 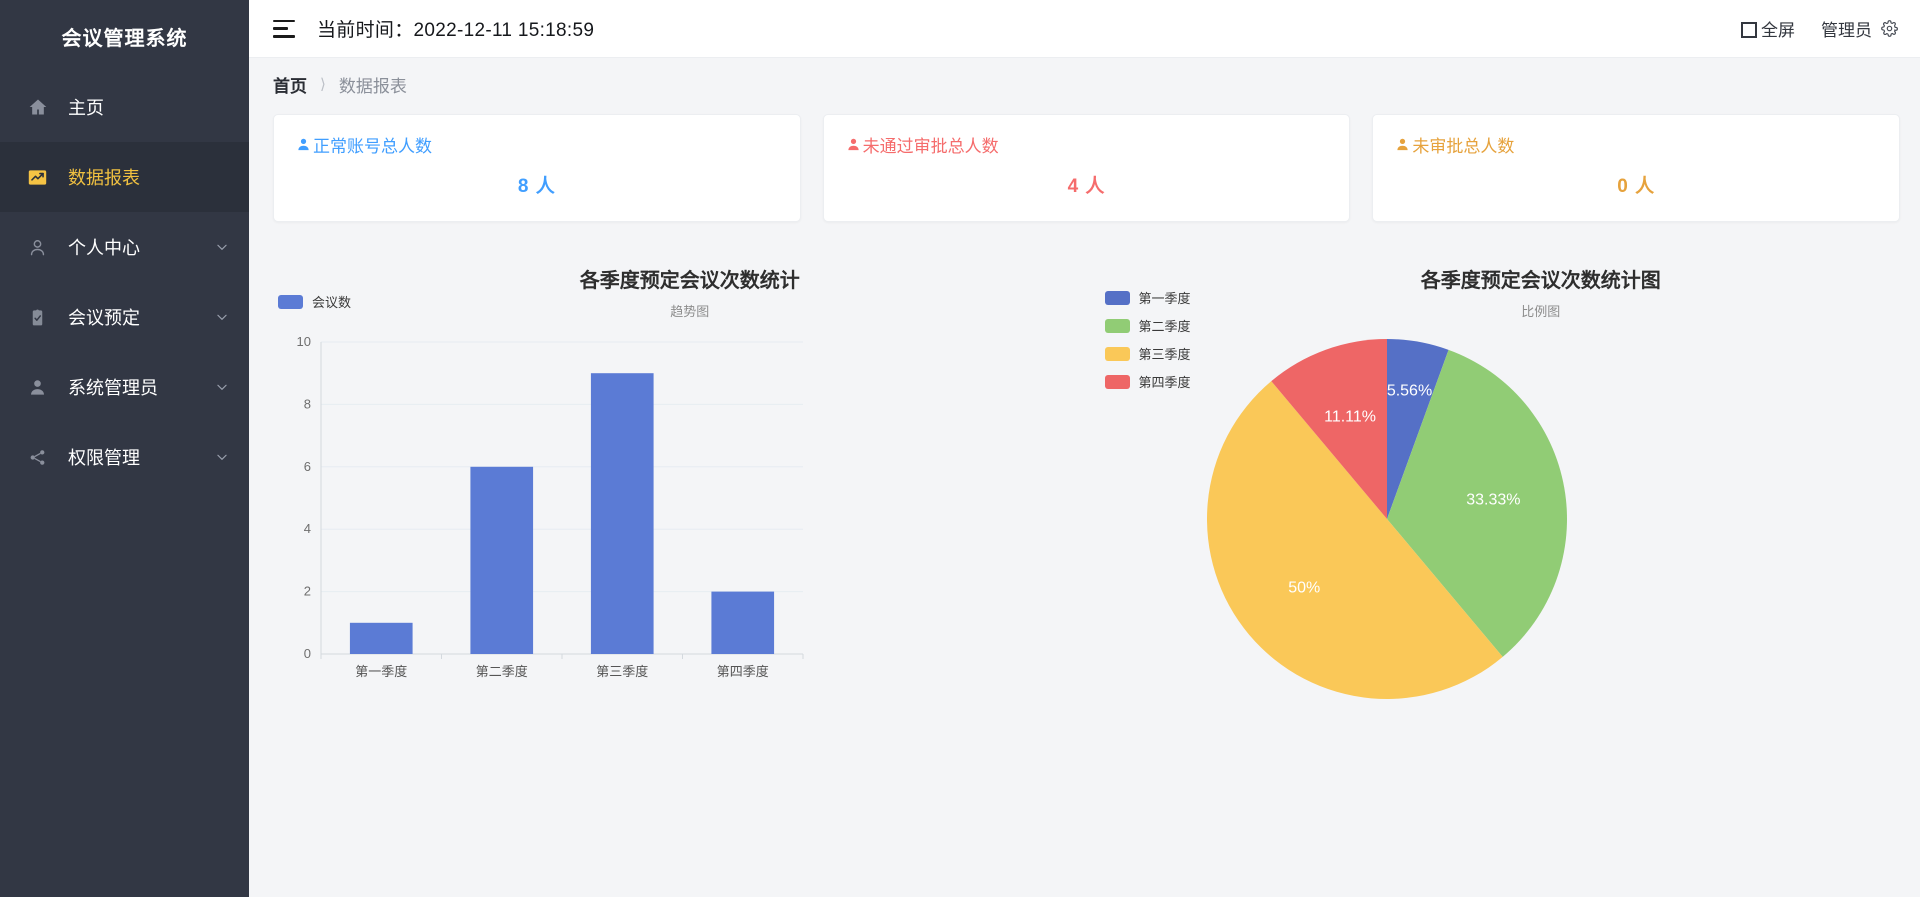 What do you see at coordinates (1846, 30) in the screenshot?
I see `admin-label: 管理员` at bounding box center [1846, 30].